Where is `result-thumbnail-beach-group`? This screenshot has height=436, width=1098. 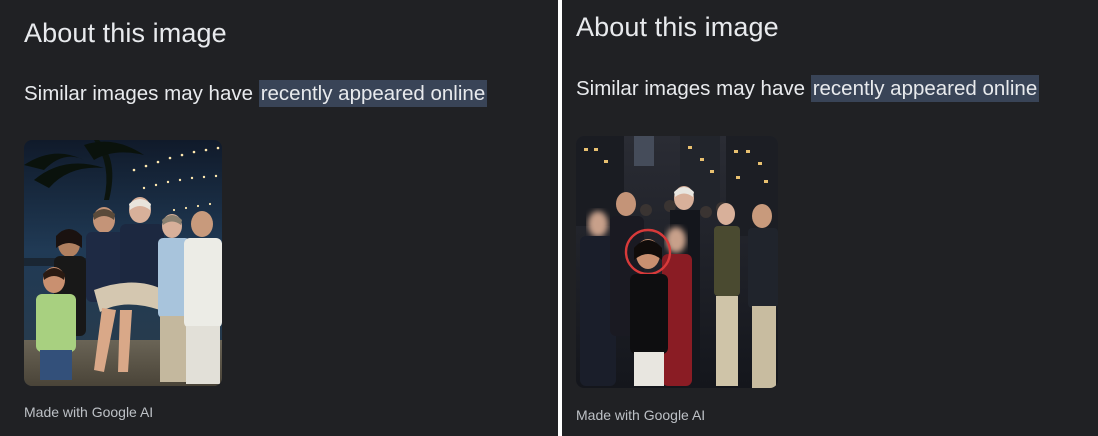
result-thumbnail-beach-group is located at coordinates (123, 263).